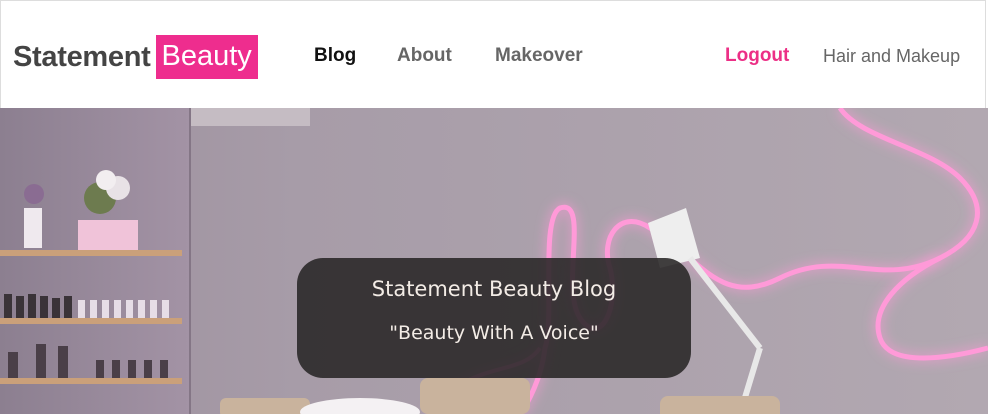 This screenshot has width=988, height=414. I want to click on brand-name-accent: Beauty, so click(206, 57).